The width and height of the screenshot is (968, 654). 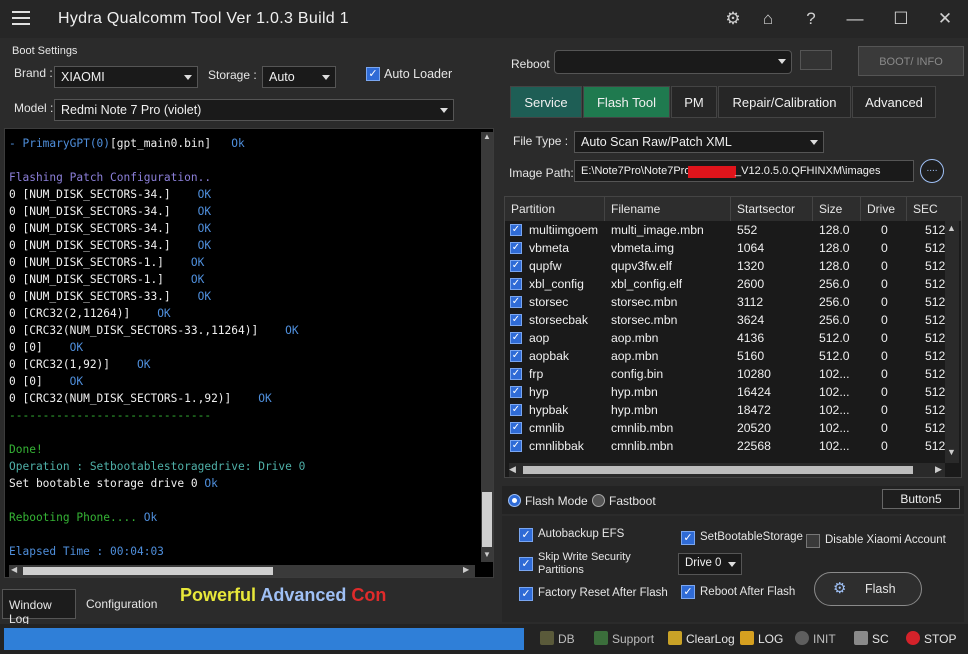 I want to click on model-select: Redmi Note 7 Pro (violet), so click(x=254, y=110).